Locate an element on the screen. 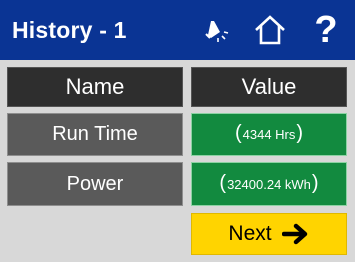 The height and width of the screenshot is (262, 355). help-icon: ? is located at coordinates (326, 30).